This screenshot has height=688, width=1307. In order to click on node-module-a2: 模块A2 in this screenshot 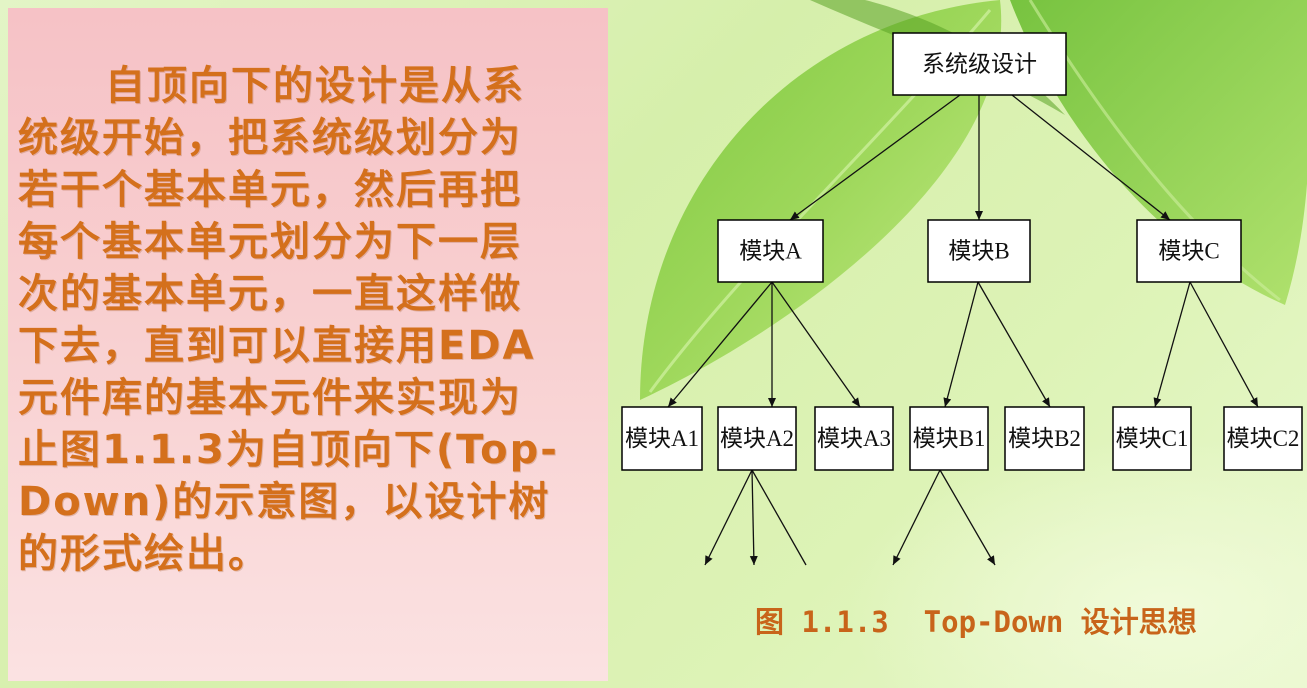, I will do `click(757, 438)`.